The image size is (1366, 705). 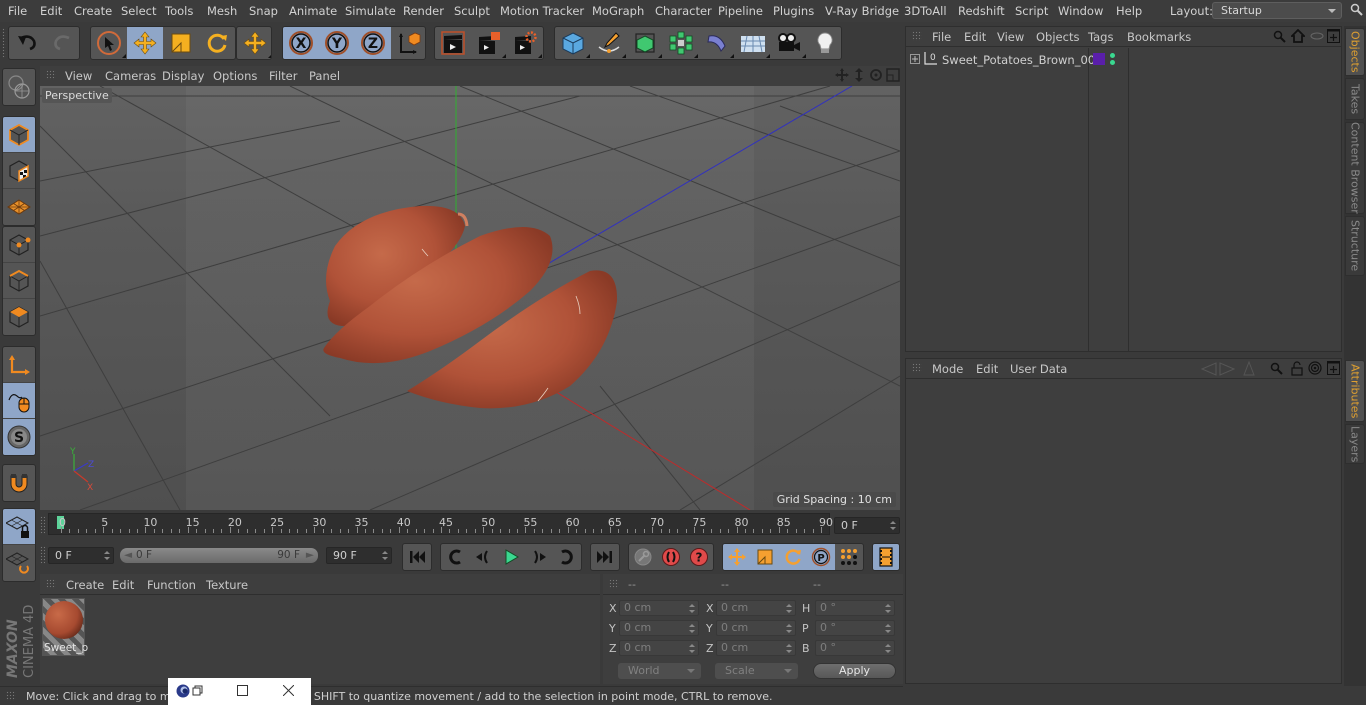 I want to click on viewport-menu-cameras: Cameras, so click(x=130, y=76).